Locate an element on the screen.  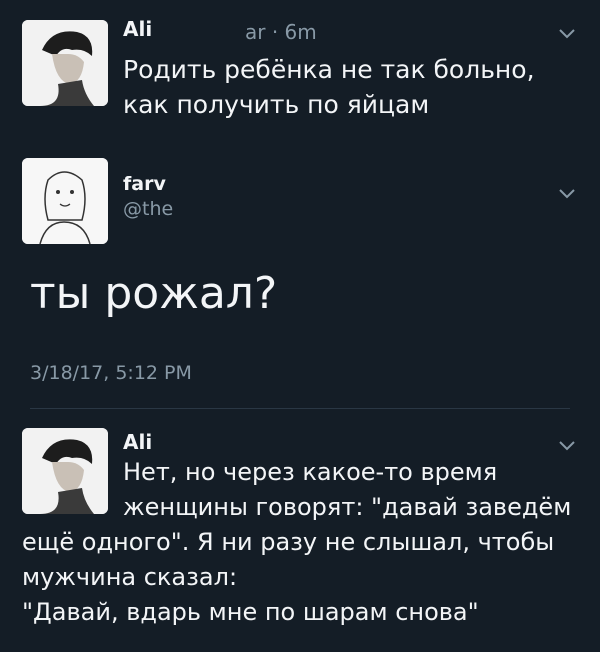
avatar-farv-image is located at coordinates (65, 201).